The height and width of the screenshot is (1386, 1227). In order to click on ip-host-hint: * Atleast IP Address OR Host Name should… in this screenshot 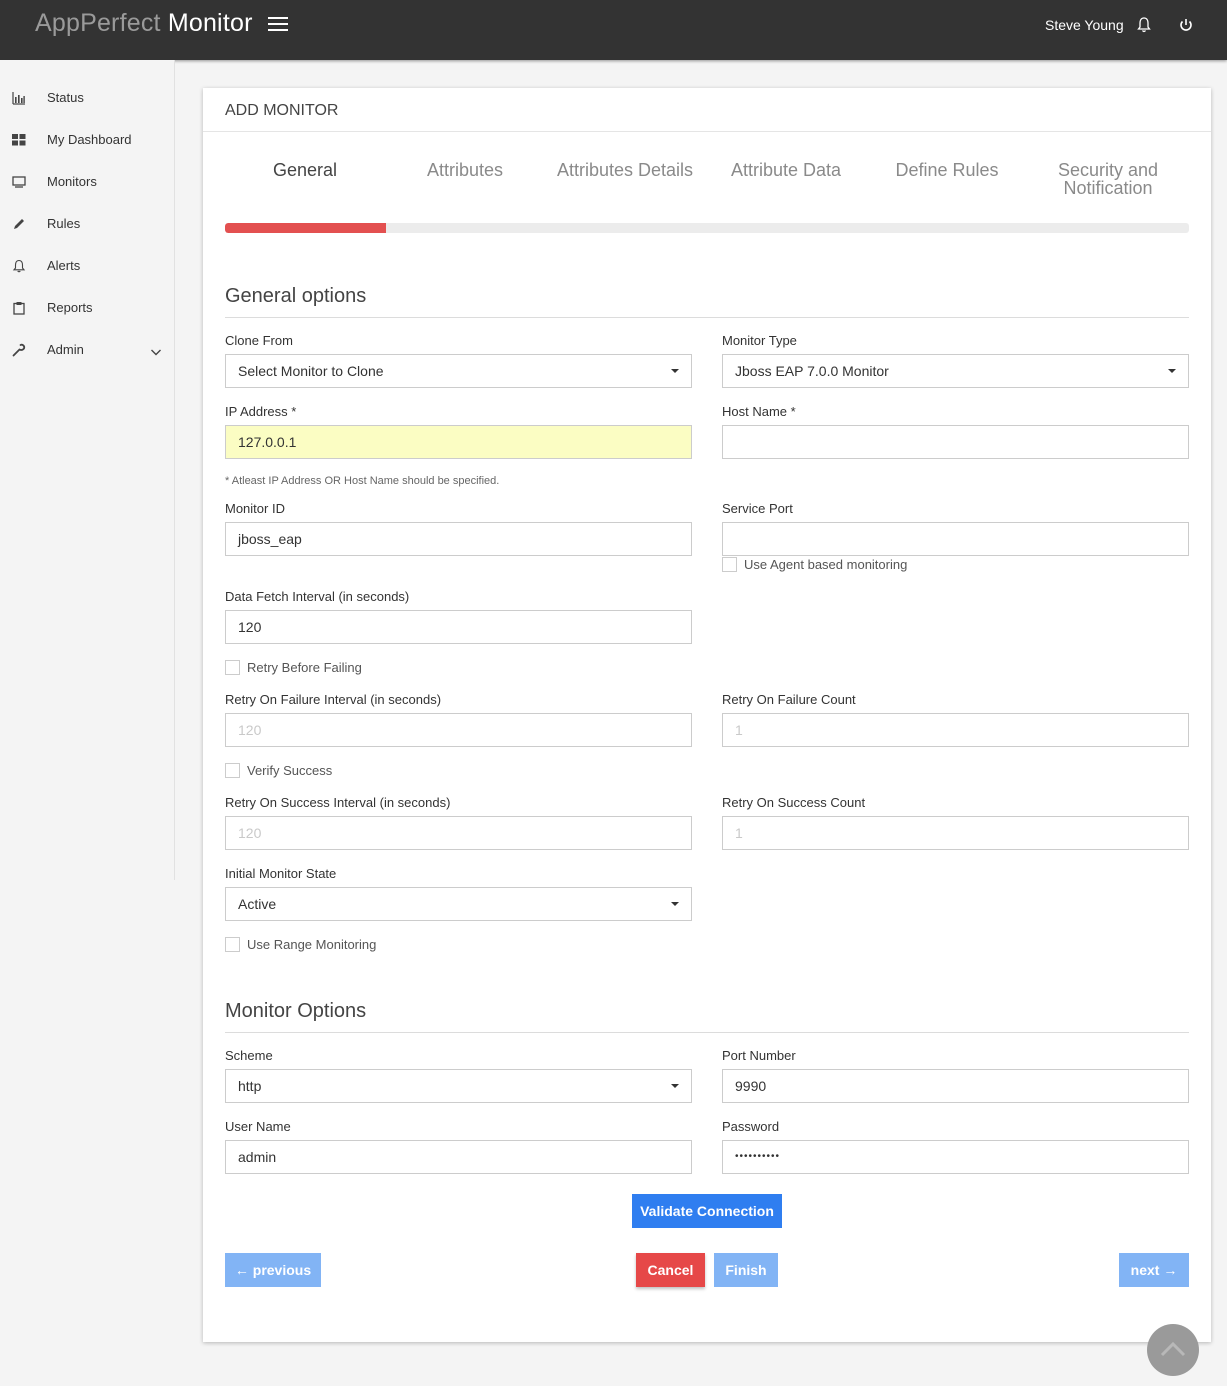, I will do `click(362, 481)`.